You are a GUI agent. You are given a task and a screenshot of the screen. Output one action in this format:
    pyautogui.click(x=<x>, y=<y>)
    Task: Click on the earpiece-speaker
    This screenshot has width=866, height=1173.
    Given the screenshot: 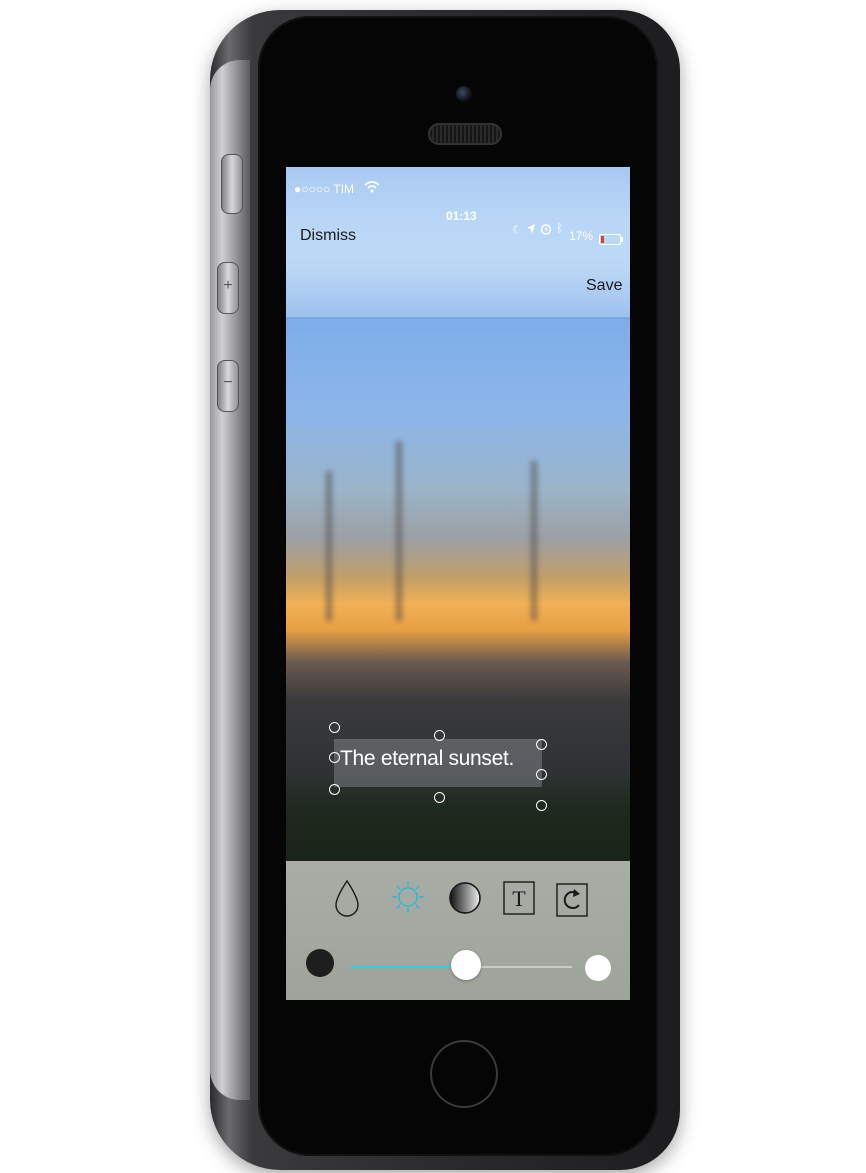 What is the action you would take?
    pyautogui.click(x=465, y=134)
    